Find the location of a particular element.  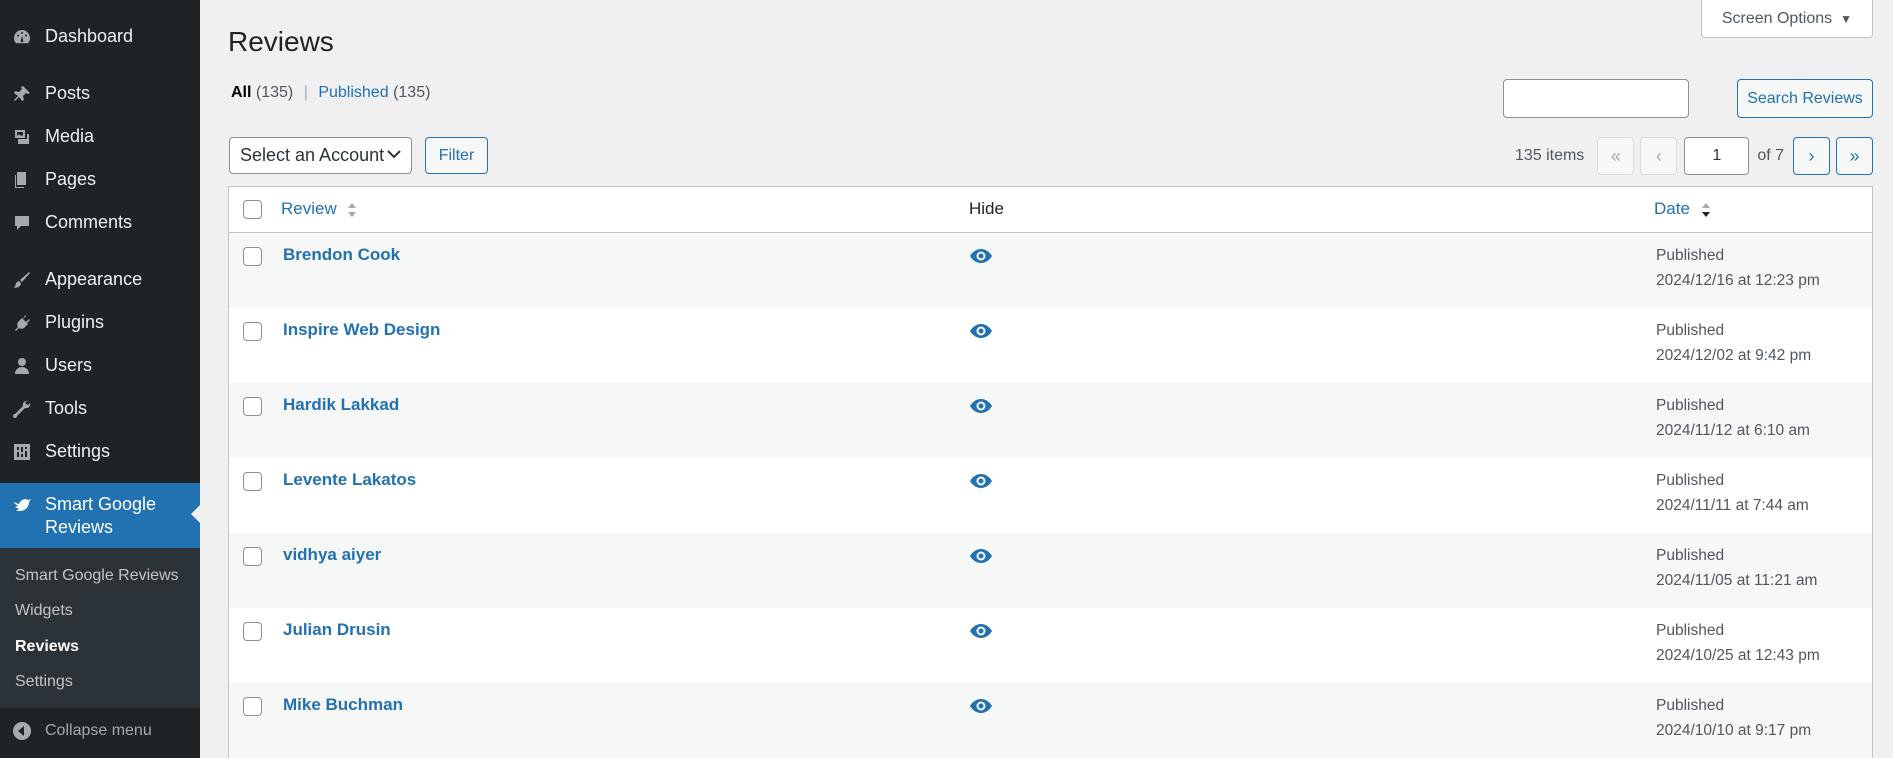

menu-media: Media is located at coordinates (100, 136).